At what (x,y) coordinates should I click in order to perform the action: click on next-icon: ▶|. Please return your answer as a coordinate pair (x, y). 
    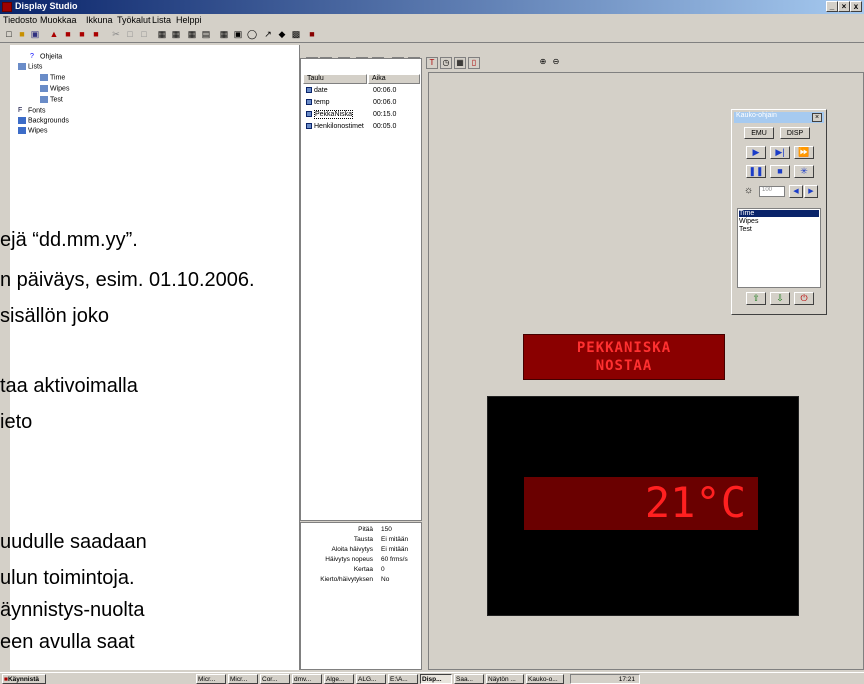
    Looking at the image, I should click on (780, 152).